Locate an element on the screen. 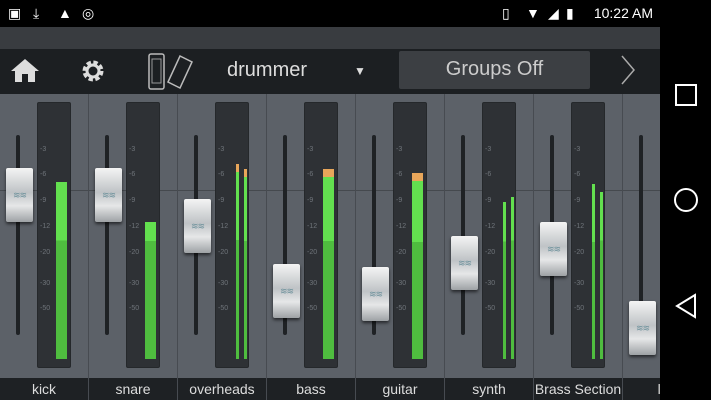 This screenshot has height=400, width=711. wifi-icon: ▼ is located at coordinates (533, 13).